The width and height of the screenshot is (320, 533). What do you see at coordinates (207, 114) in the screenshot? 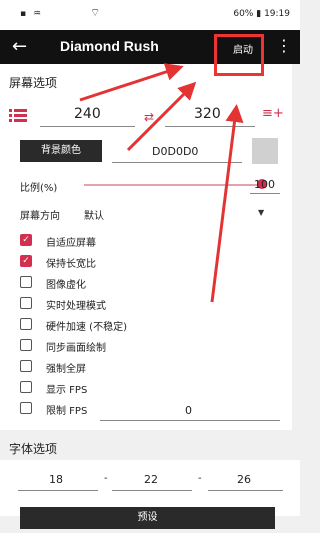
I see `height-input: 320` at bounding box center [207, 114].